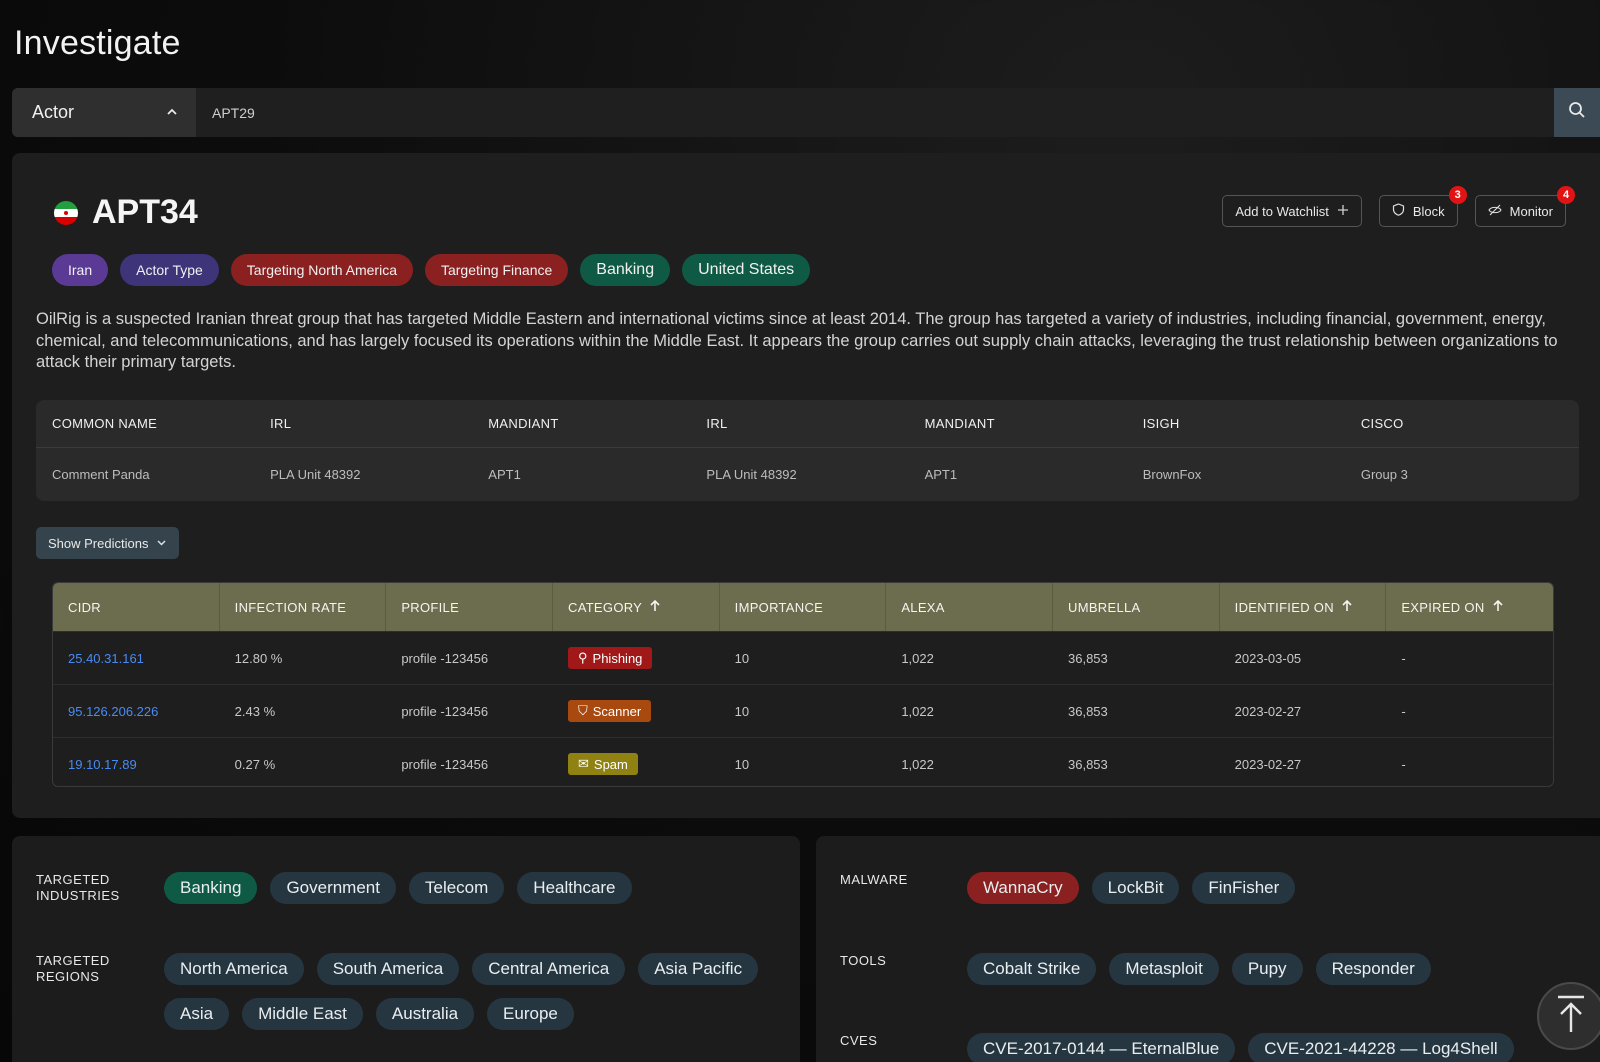 The height and width of the screenshot is (1062, 1600). I want to click on category-cell: ✉ Spam, so click(636, 764).